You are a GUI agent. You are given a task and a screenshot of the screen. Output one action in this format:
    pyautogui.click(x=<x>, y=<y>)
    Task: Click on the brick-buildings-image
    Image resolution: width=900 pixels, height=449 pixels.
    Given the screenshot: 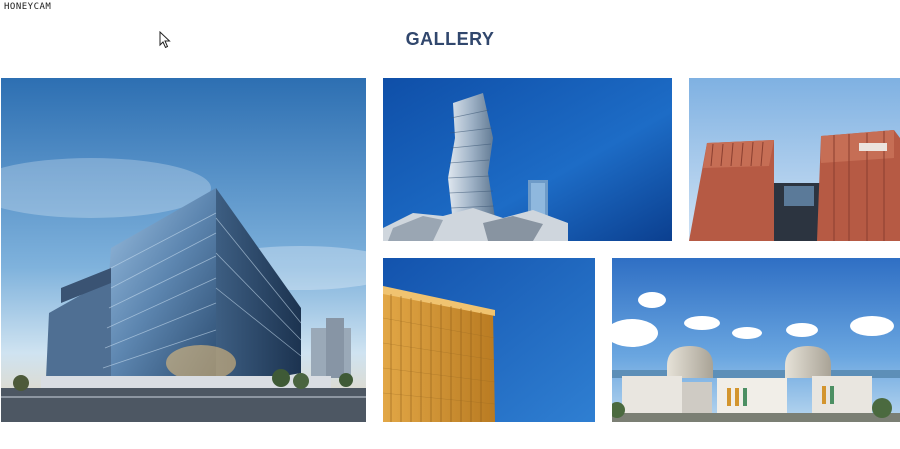 What is the action you would take?
    pyautogui.click(x=794, y=159)
    